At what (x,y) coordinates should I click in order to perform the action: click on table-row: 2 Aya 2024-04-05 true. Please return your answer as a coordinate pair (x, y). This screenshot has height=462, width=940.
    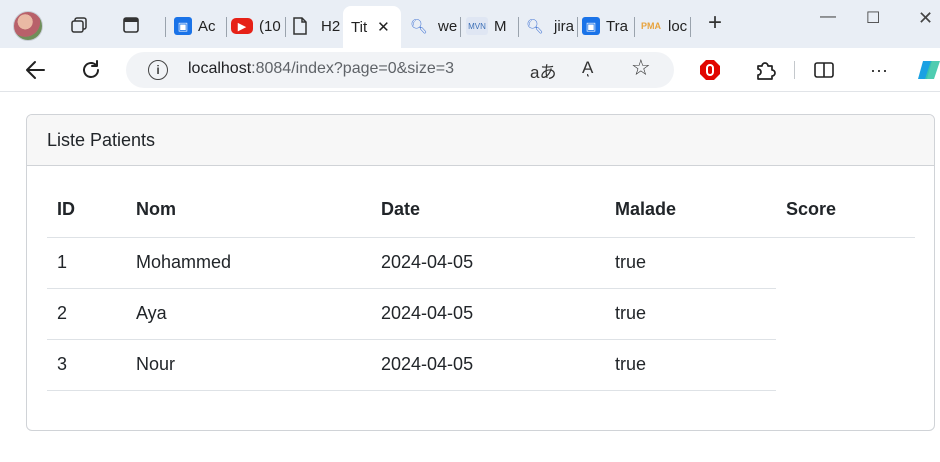
    Looking at the image, I should click on (481, 314).